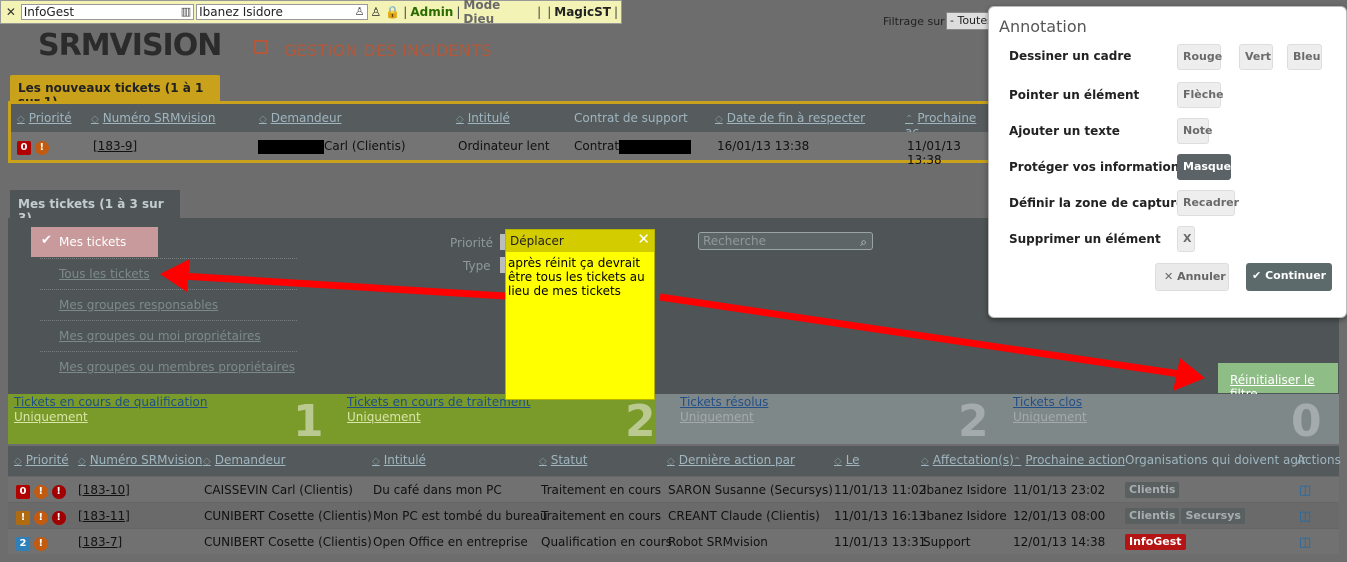 The image size is (1347, 562). I want to click on continue-label: Continuer, so click(1296, 275).